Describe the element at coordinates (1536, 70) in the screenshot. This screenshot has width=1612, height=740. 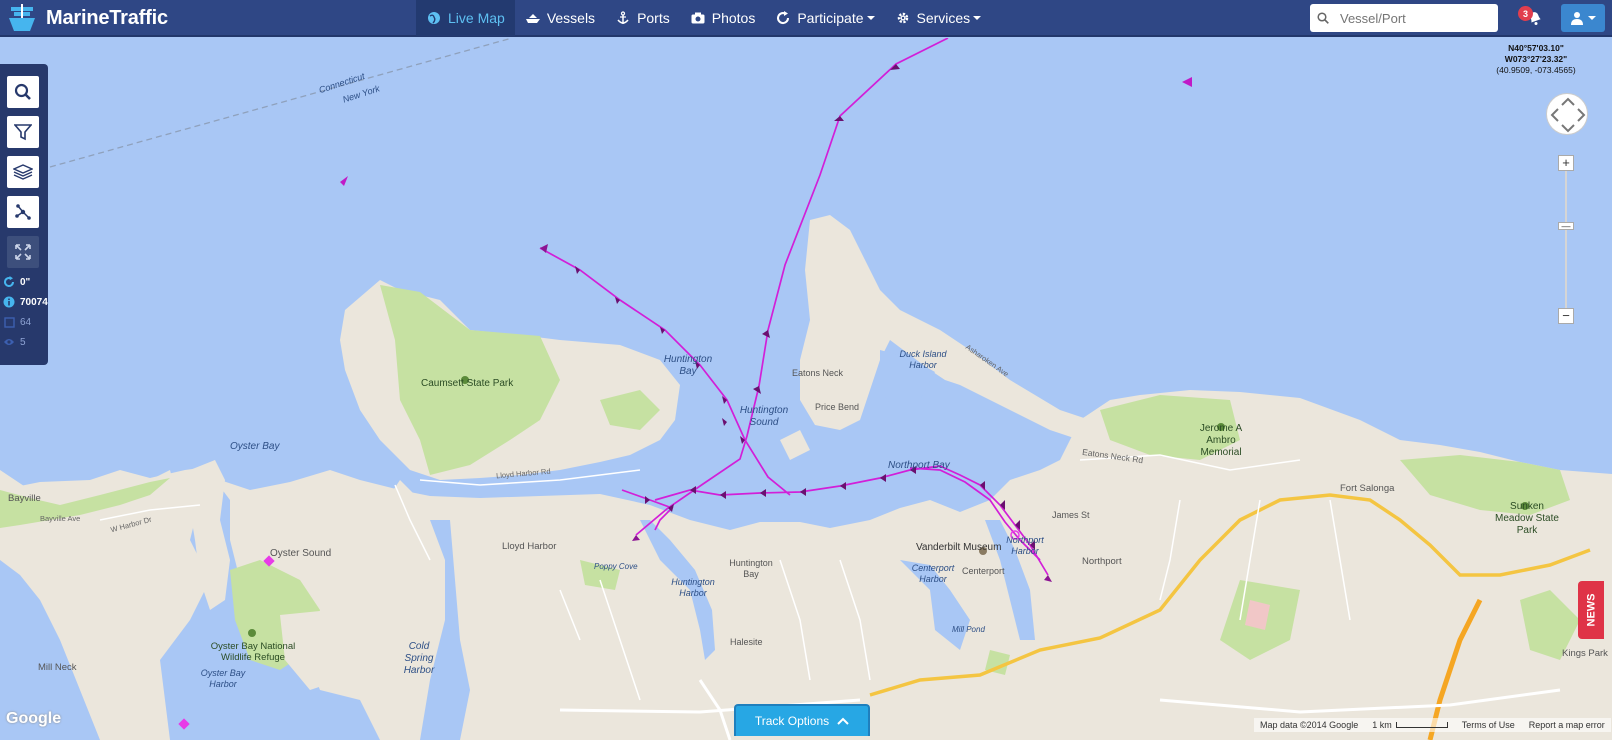
I see `coord-decimal: (40.9509, -073.4565)` at that location.